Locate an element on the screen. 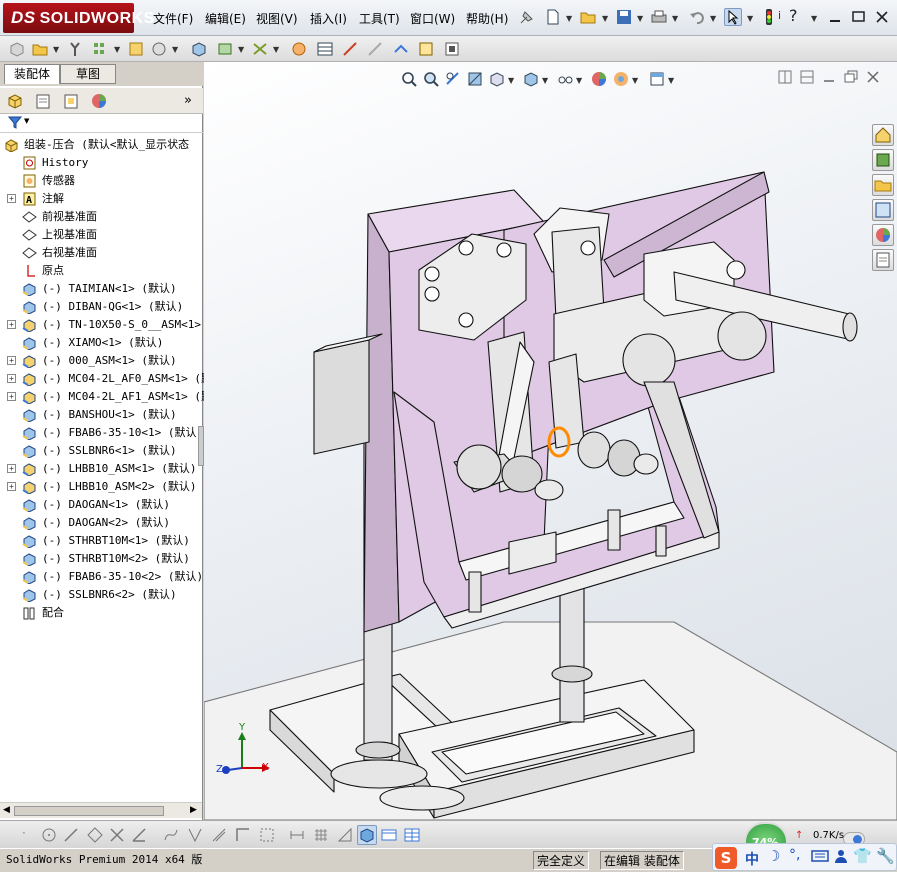 Image resolution: width=897 pixels, height=872 pixels. ime-chinese-toggle: 中 is located at coordinates (752, 859).